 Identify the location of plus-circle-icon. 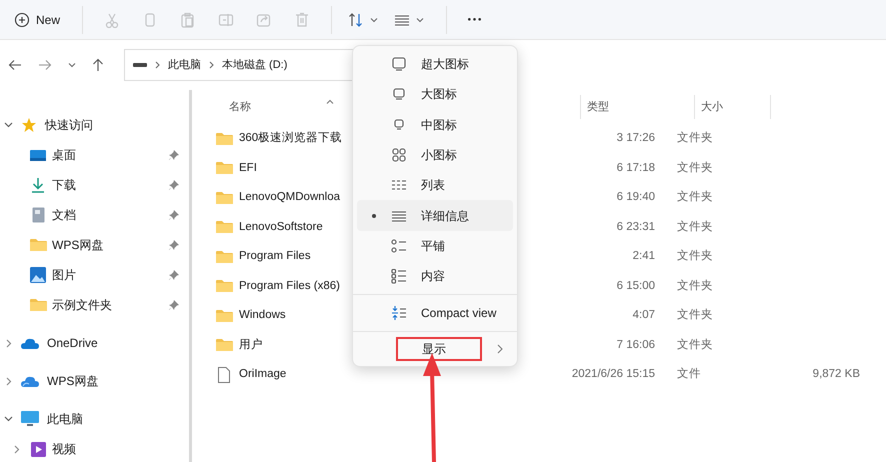
(22, 20).